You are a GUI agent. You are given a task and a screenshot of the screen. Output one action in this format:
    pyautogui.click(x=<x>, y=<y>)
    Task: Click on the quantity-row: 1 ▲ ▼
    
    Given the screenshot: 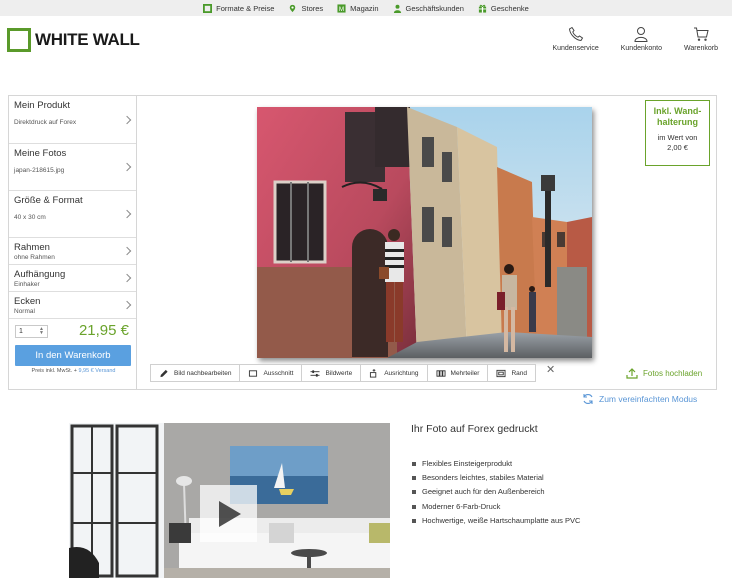 What is the action you would take?
    pyautogui.click(x=31, y=331)
    